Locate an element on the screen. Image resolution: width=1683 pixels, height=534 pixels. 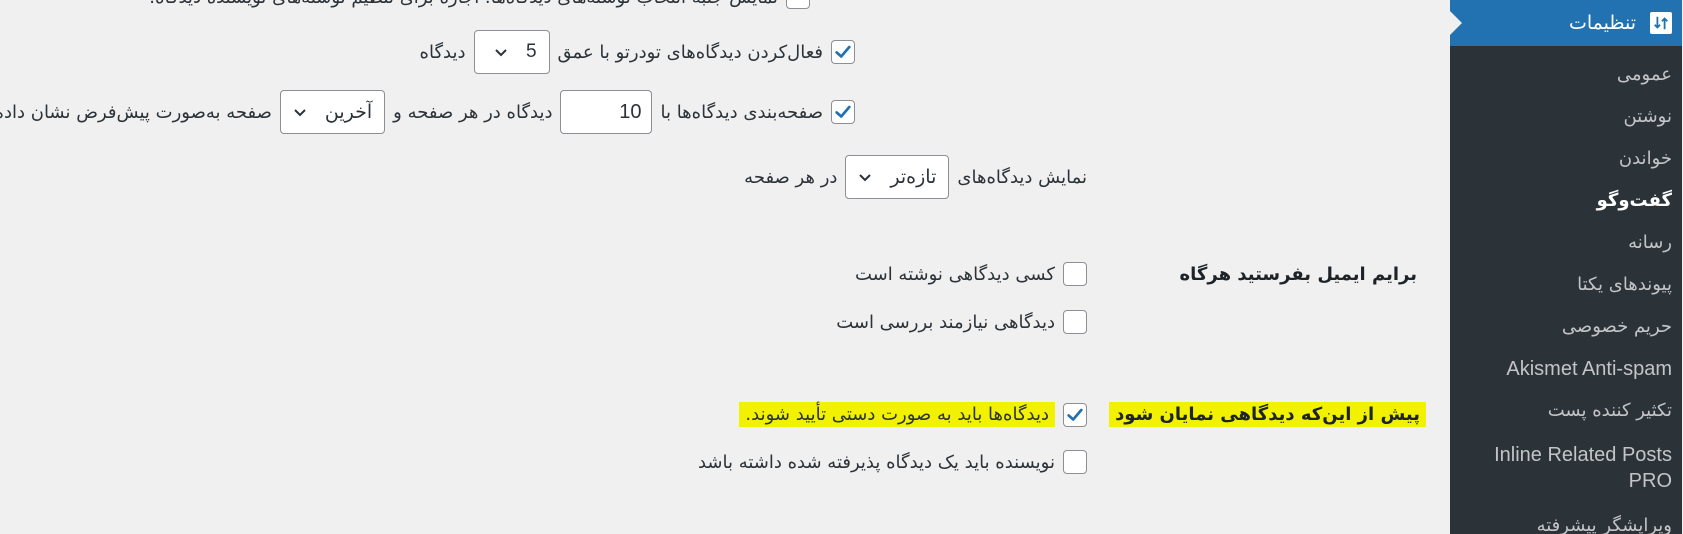
cut-off-checkbox is located at coordinates (799, 4).